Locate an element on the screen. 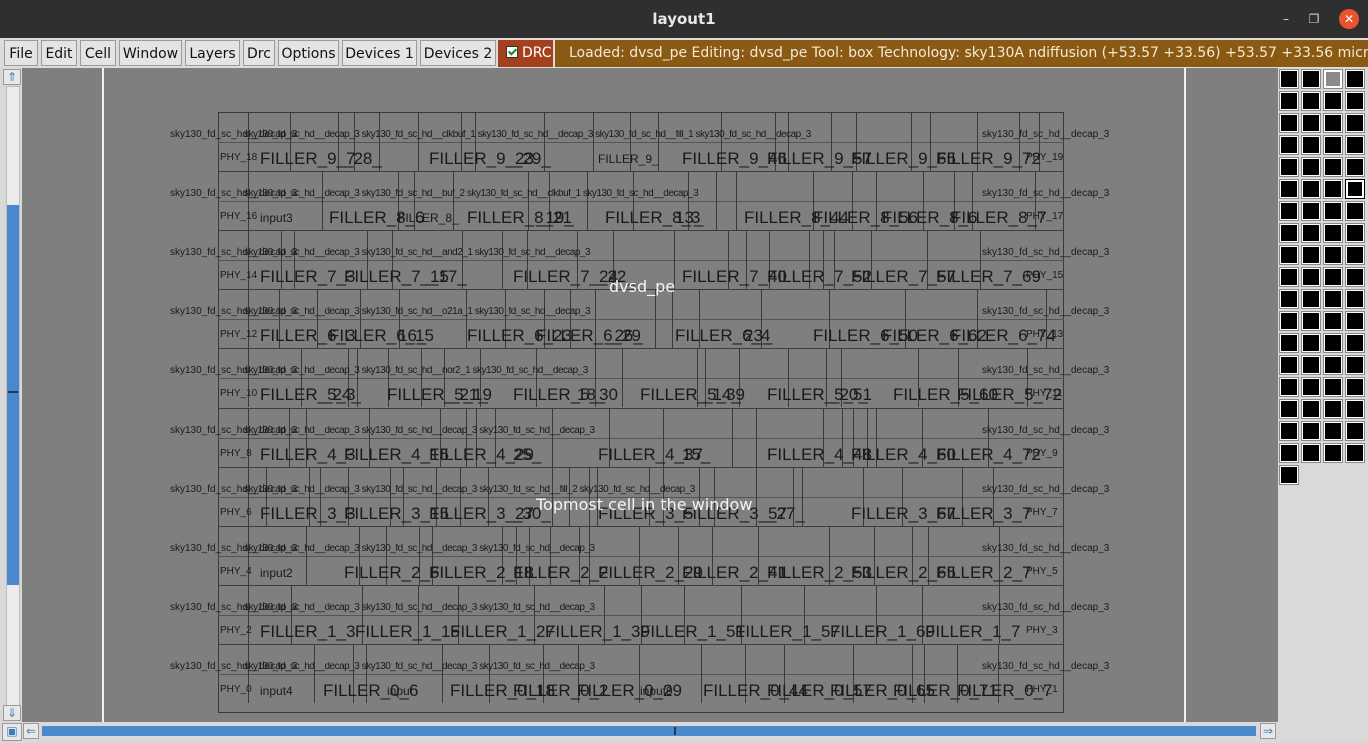 The height and width of the screenshot is (743, 1368). filler-cell-label: 13_ is located at coordinates (689, 217).